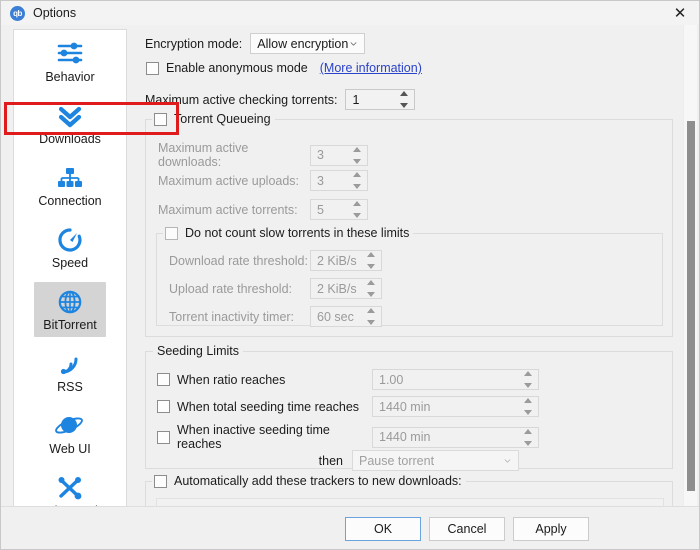  Describe the element at coordinates (55, 13) in the screenshot. I see `window-title: Options` at that location.